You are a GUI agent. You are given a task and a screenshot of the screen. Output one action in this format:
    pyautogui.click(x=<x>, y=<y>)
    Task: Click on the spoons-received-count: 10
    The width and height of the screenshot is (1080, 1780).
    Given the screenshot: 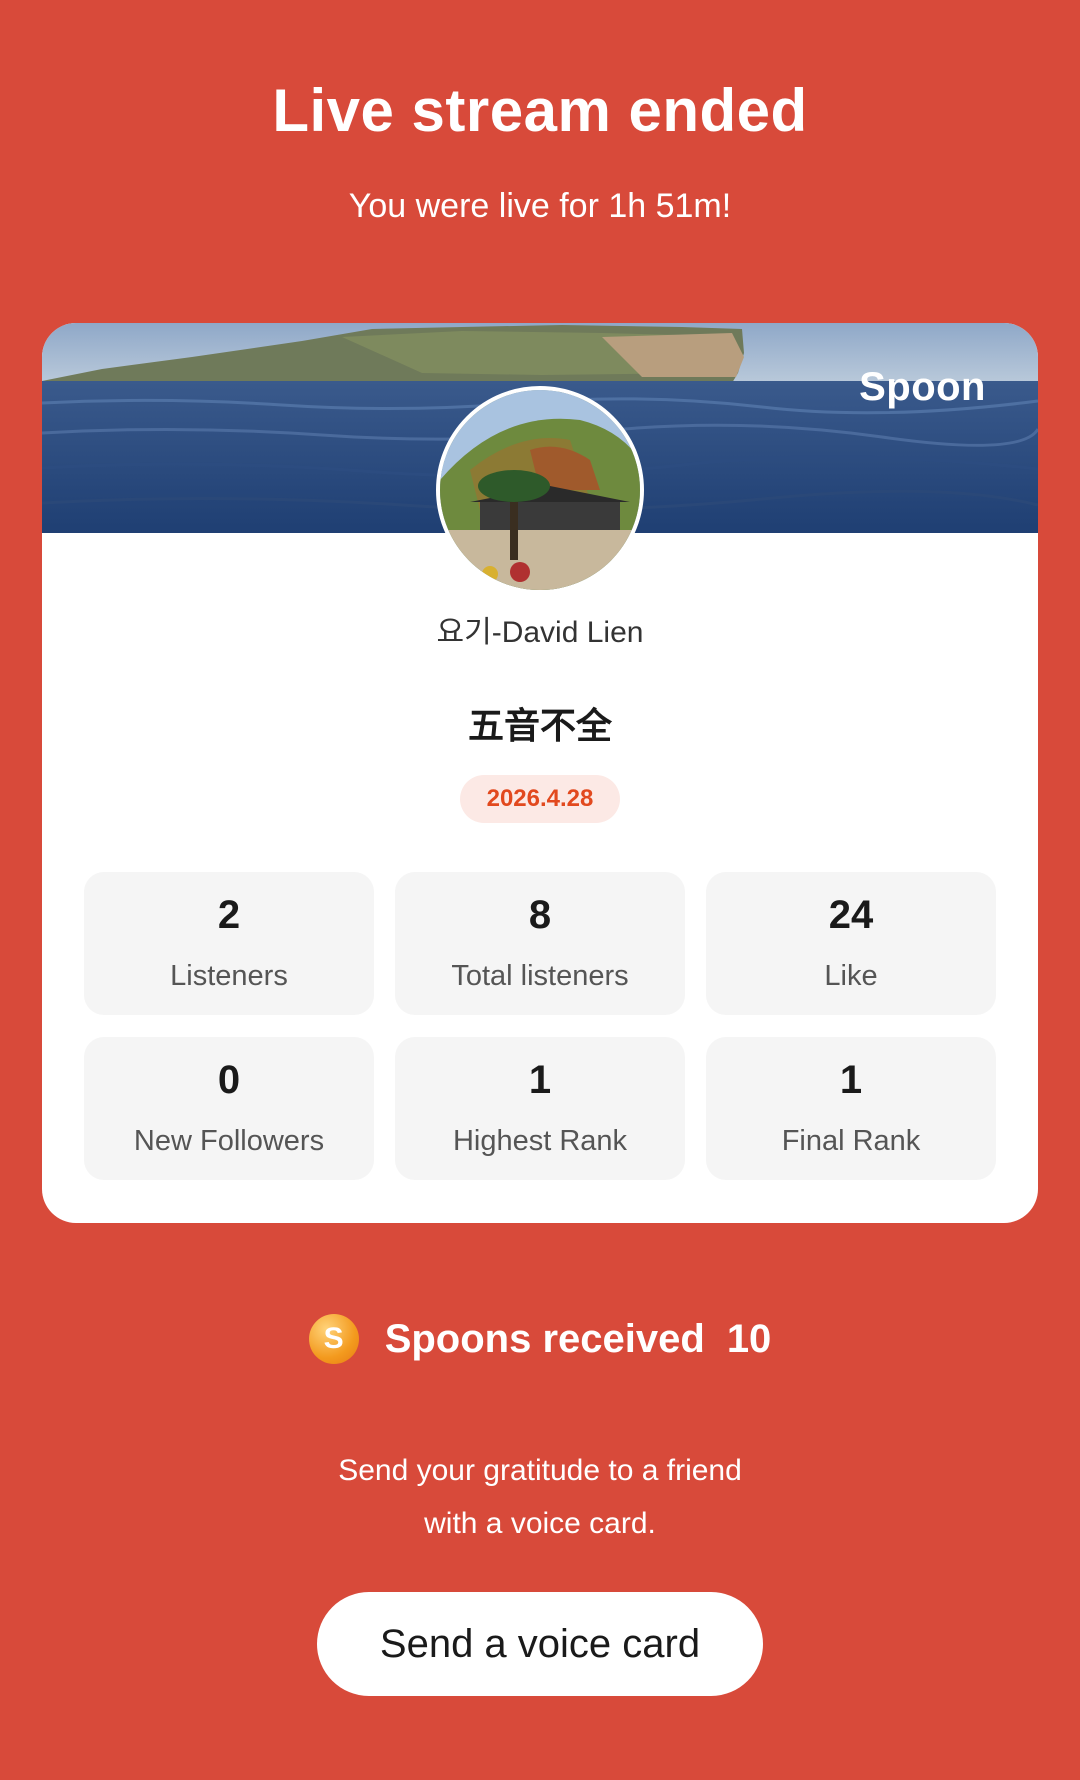 What is the action you would take?
    pyautogui.click(x=749, y=1338)
    